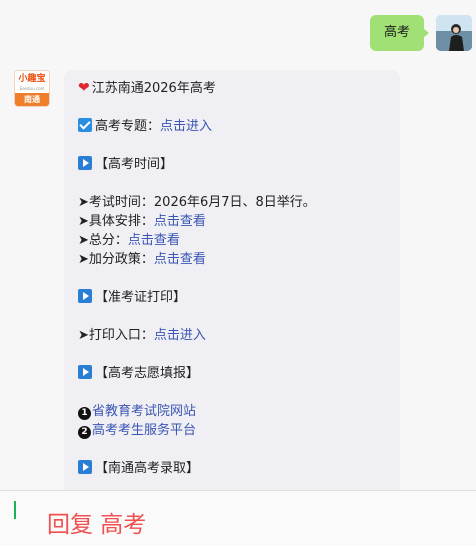 The image size is (476, 546). Describe the element at coordinates (84, 432) in the screenshot. I see `number-two-icon: 2` at that location.